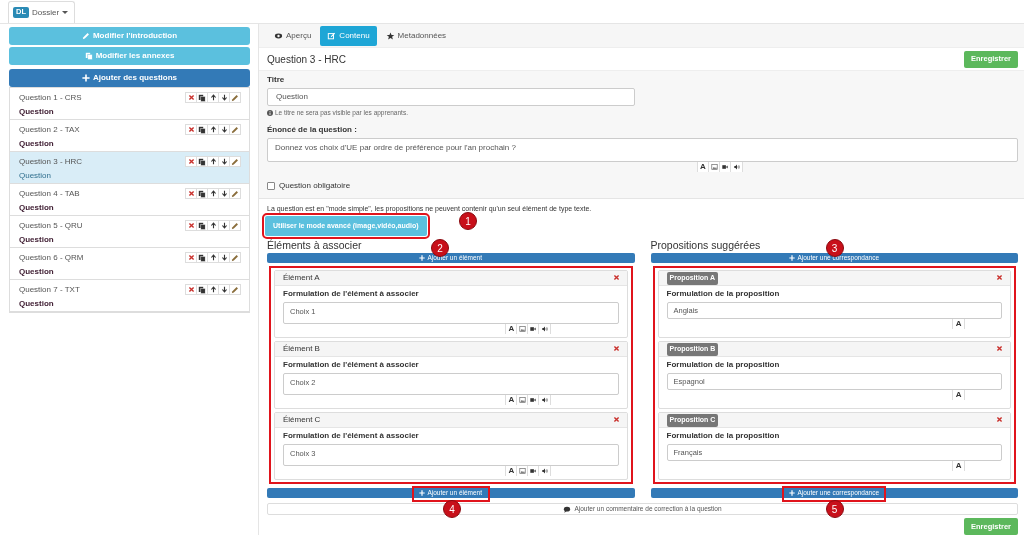  What do you see at coordinates (705, 245) in the screenshot?
I see `section-heading: Propositions suggérées` at bounding box center [705, 245].